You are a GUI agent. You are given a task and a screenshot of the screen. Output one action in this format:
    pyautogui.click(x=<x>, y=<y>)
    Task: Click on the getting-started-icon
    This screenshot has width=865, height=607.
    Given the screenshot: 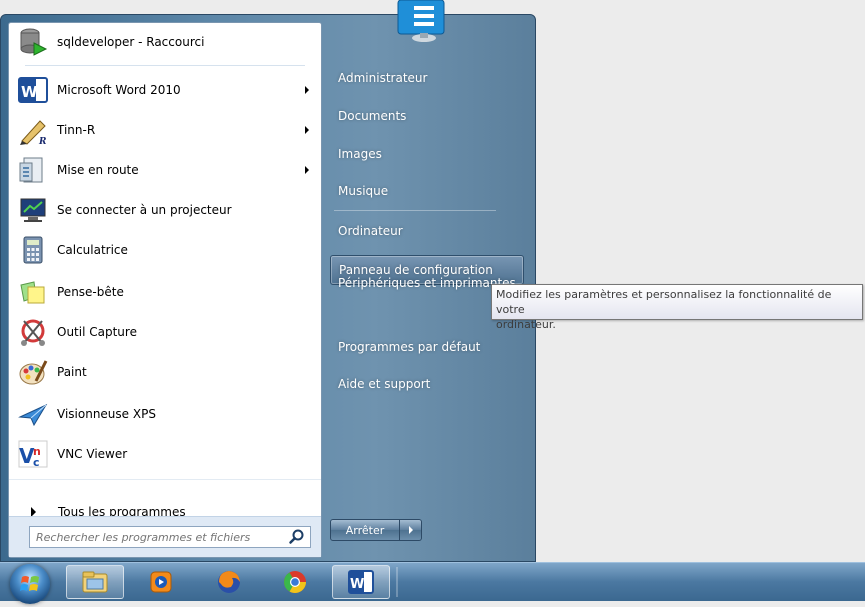 What is the action you would take?
    pyautogui.click(x=33, y=170)
    